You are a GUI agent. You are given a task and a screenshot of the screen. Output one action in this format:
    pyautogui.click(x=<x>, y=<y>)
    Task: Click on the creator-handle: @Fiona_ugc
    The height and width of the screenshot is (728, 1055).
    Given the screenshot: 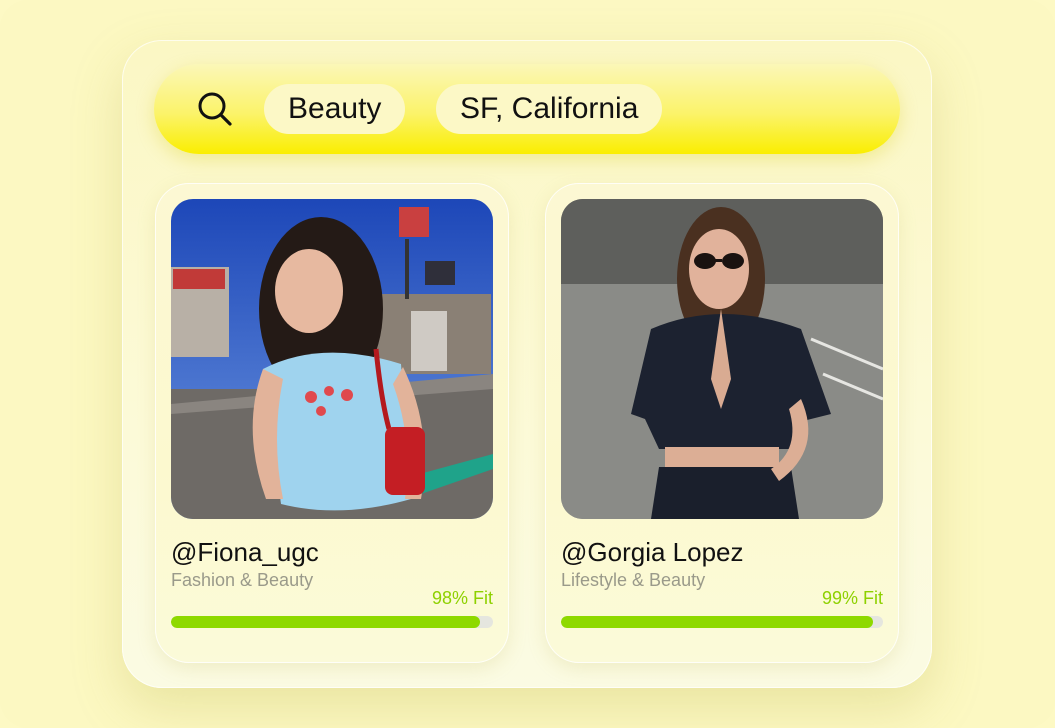 What is the action you would take?
    pyautogui.click(x=245, y=552)
    